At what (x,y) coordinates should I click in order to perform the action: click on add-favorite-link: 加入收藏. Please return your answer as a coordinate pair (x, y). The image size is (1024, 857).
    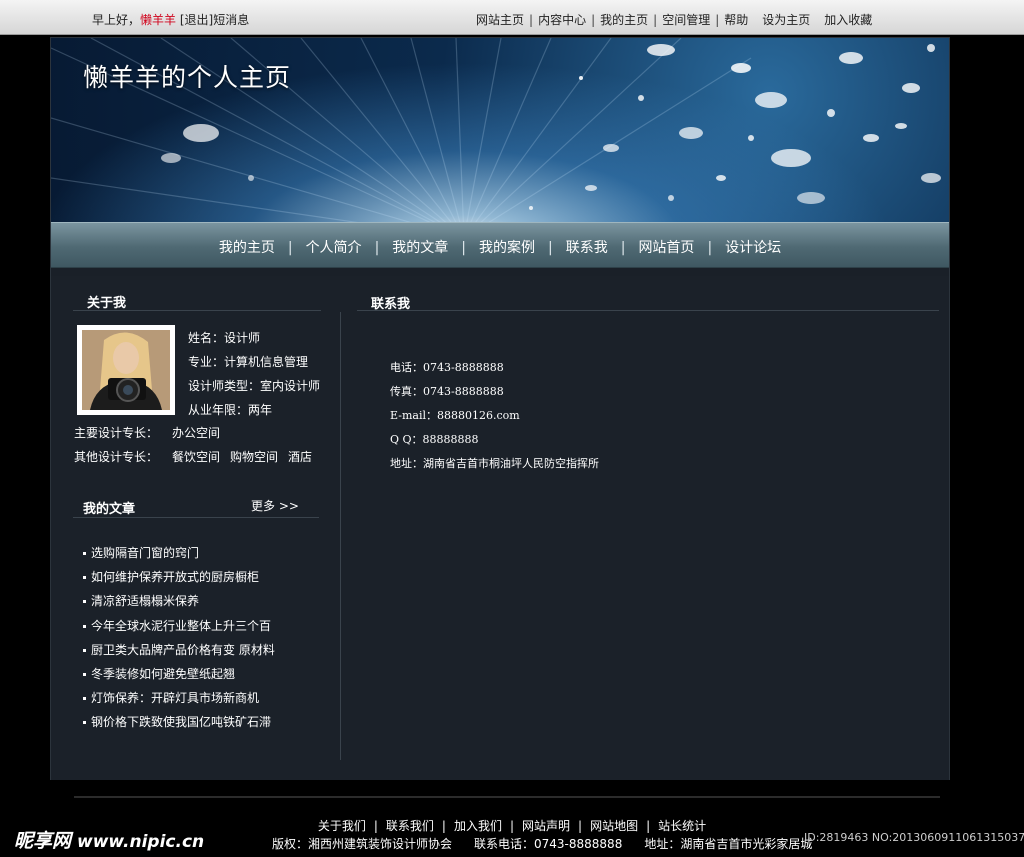
    Looking at the image, I should click on (848, 20).